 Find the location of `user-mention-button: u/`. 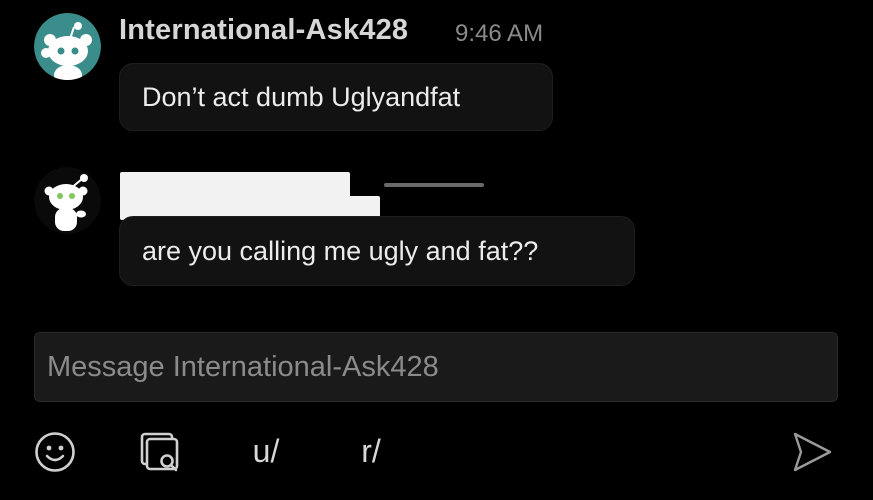

user-mention-button: u/ is located at coordinates (266, 451).